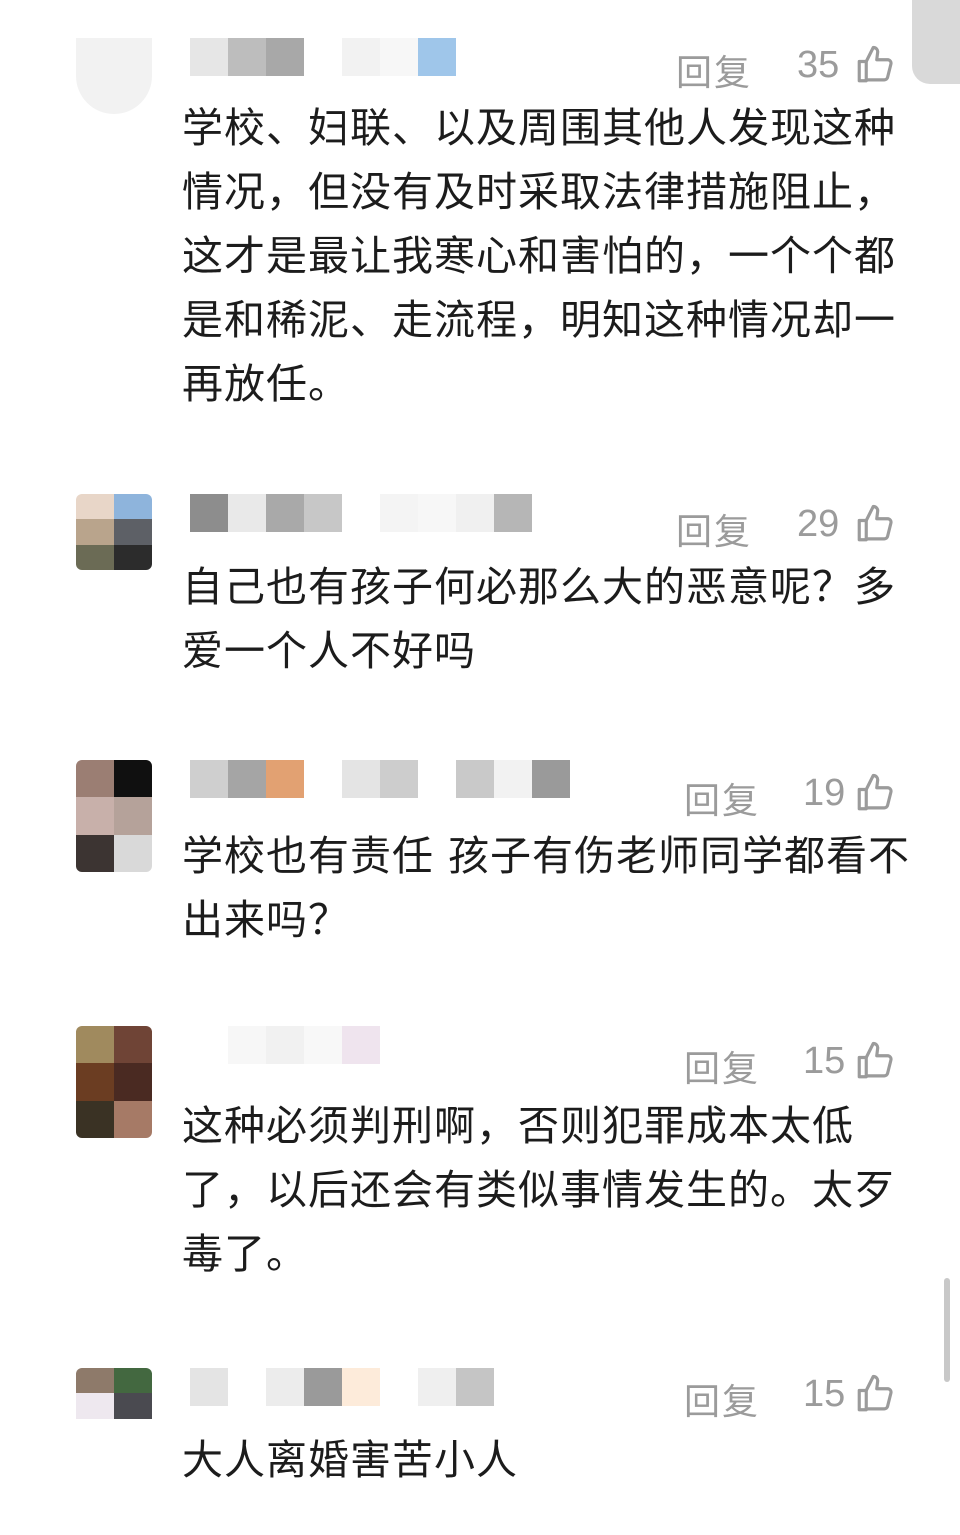 This screenshot has height=1535, width=960. Describe the element at coordinates (818, 524) in the screenshot. I see `like-count: 29` at that location.